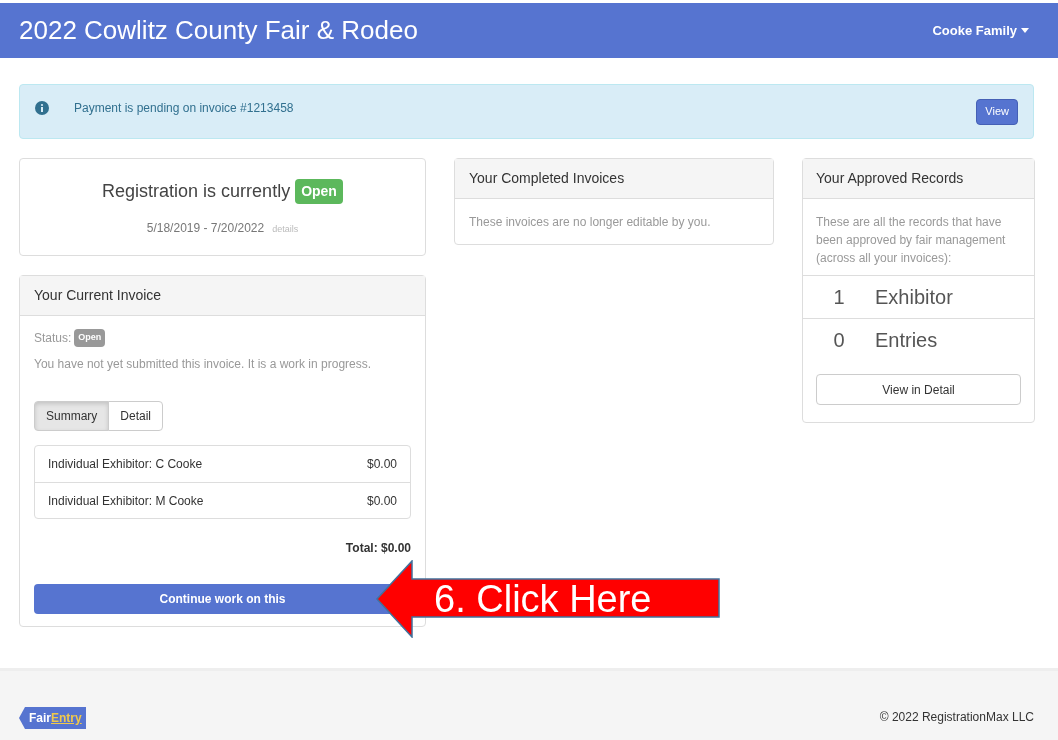 The height and width of the screenshot is (740, 1058). What do you see at coordinates (42, 107) in the screenshot?
I see `info-icon` at bounding box center [42, 107].